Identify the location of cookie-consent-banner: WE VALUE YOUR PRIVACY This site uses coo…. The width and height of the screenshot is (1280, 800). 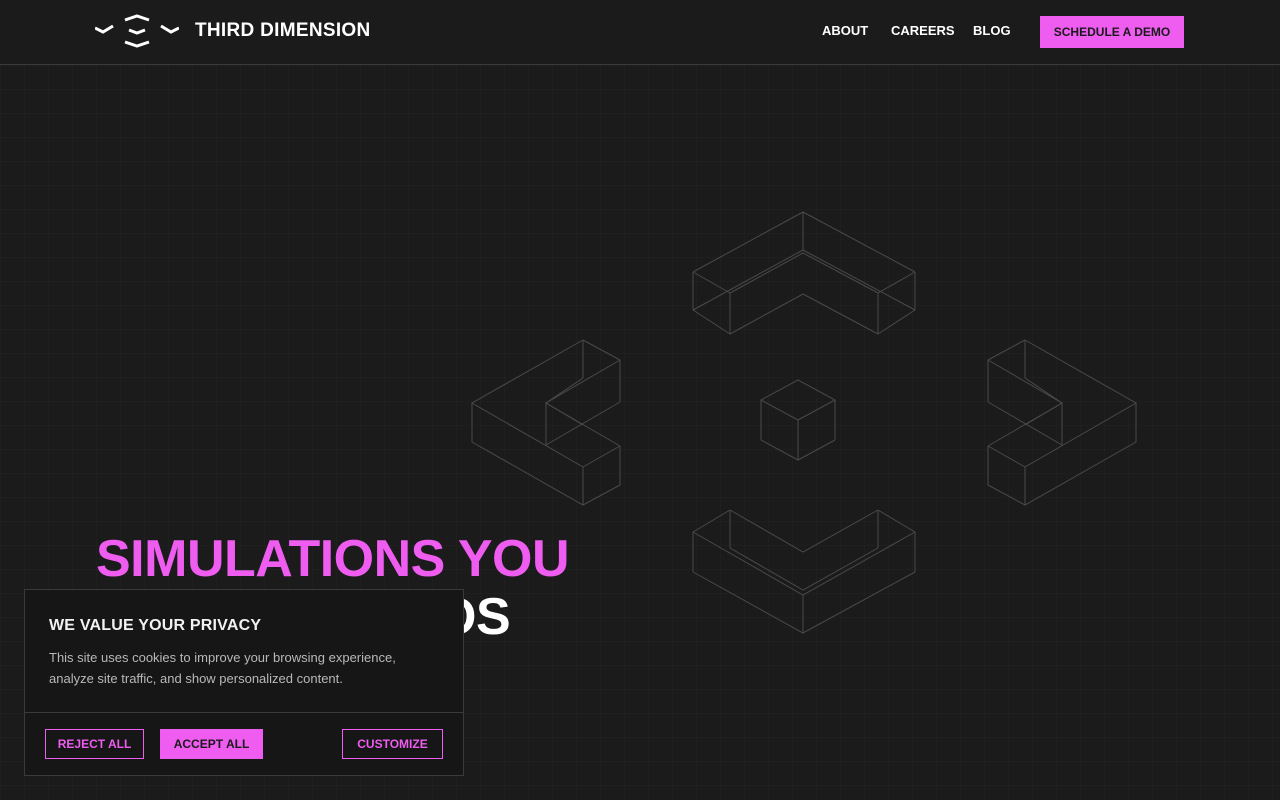
(244, 682).